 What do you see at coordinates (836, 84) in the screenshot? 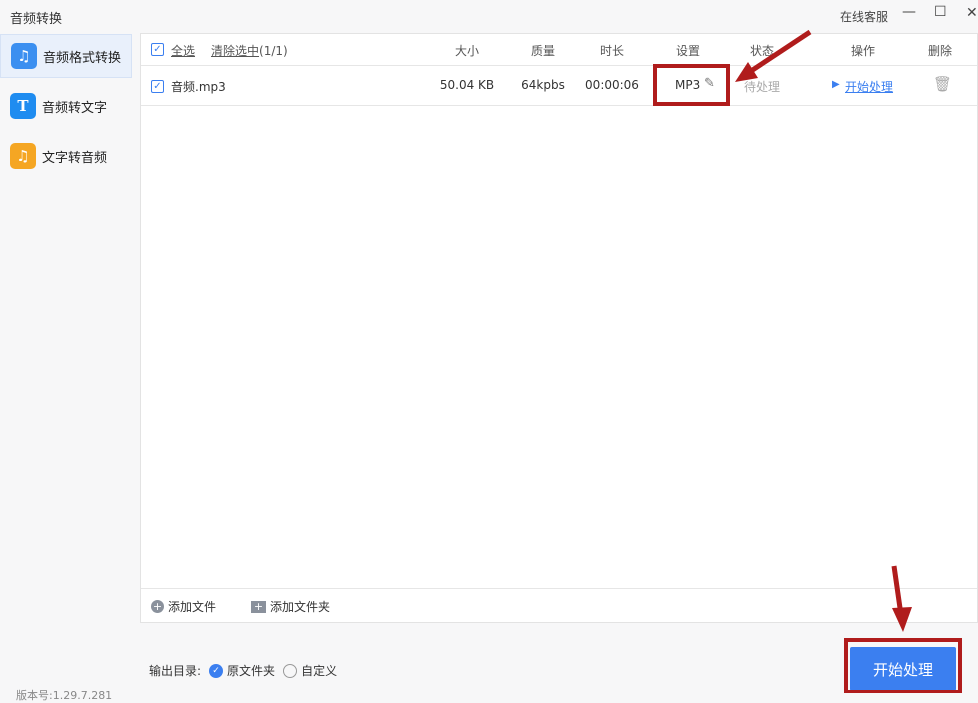
I see `play-icon: ▶` at bounding box center [836, 84].